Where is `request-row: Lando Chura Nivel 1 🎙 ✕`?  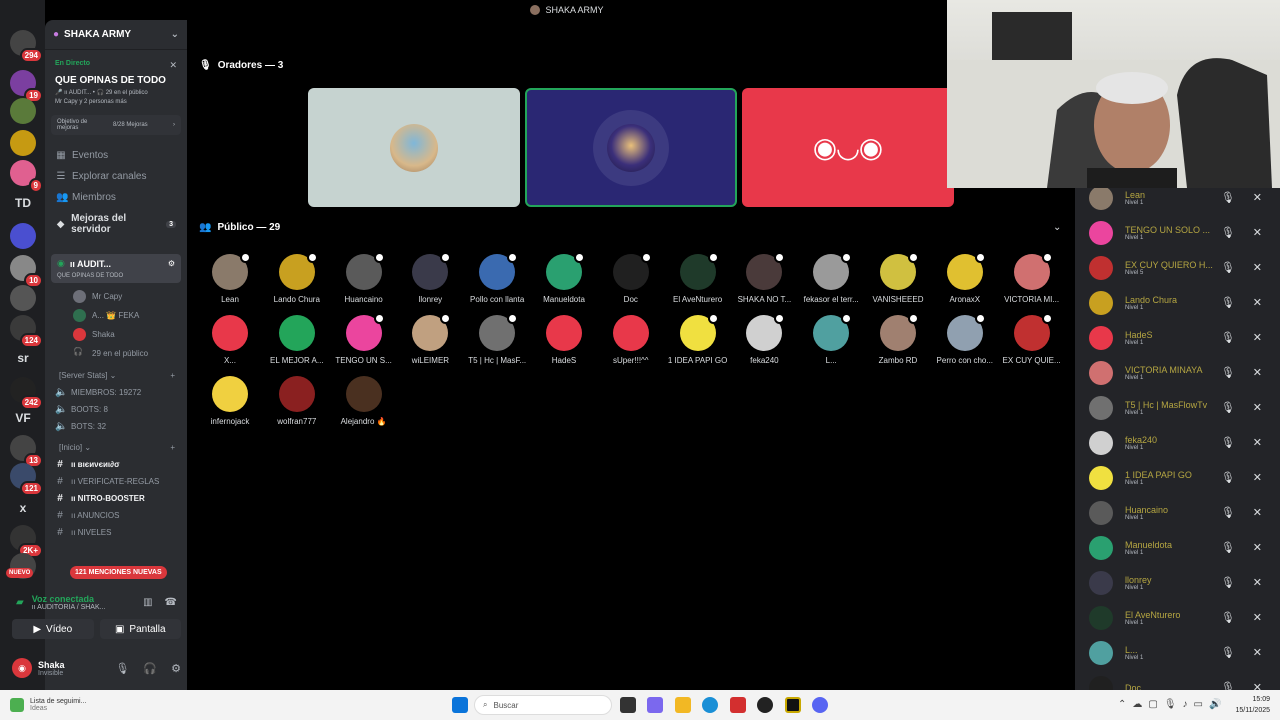
request-row: Lando Chura Nivel 1 🎙 ✕ is located at coordinates (1177, 302).